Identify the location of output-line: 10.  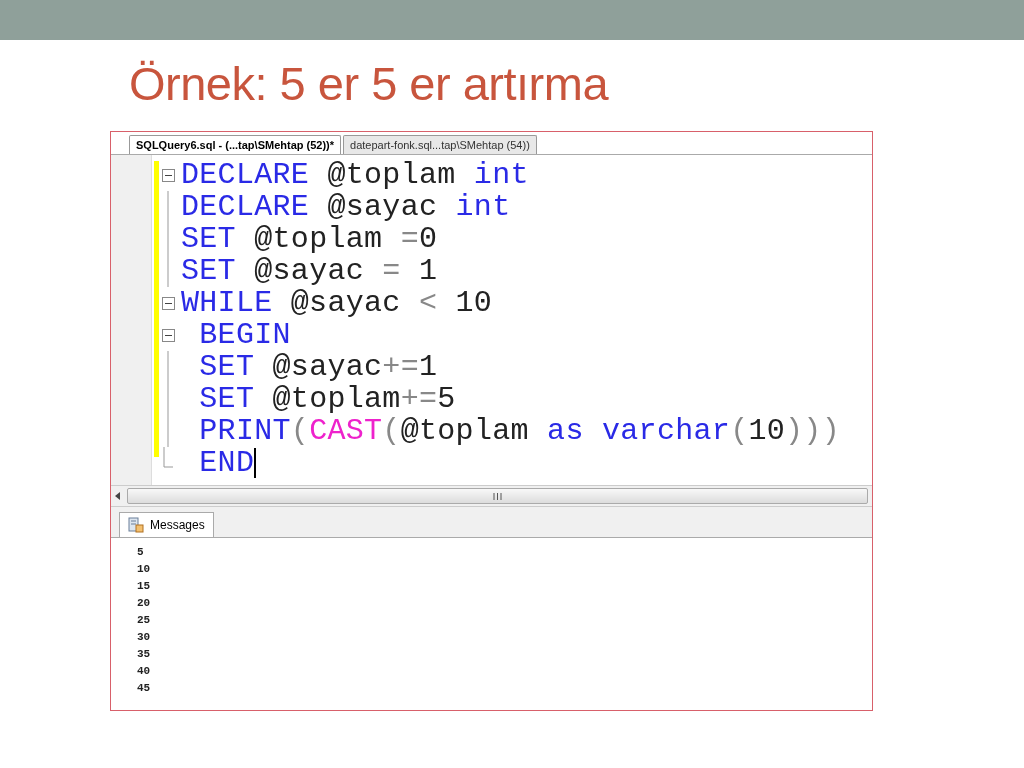
(144, 569).